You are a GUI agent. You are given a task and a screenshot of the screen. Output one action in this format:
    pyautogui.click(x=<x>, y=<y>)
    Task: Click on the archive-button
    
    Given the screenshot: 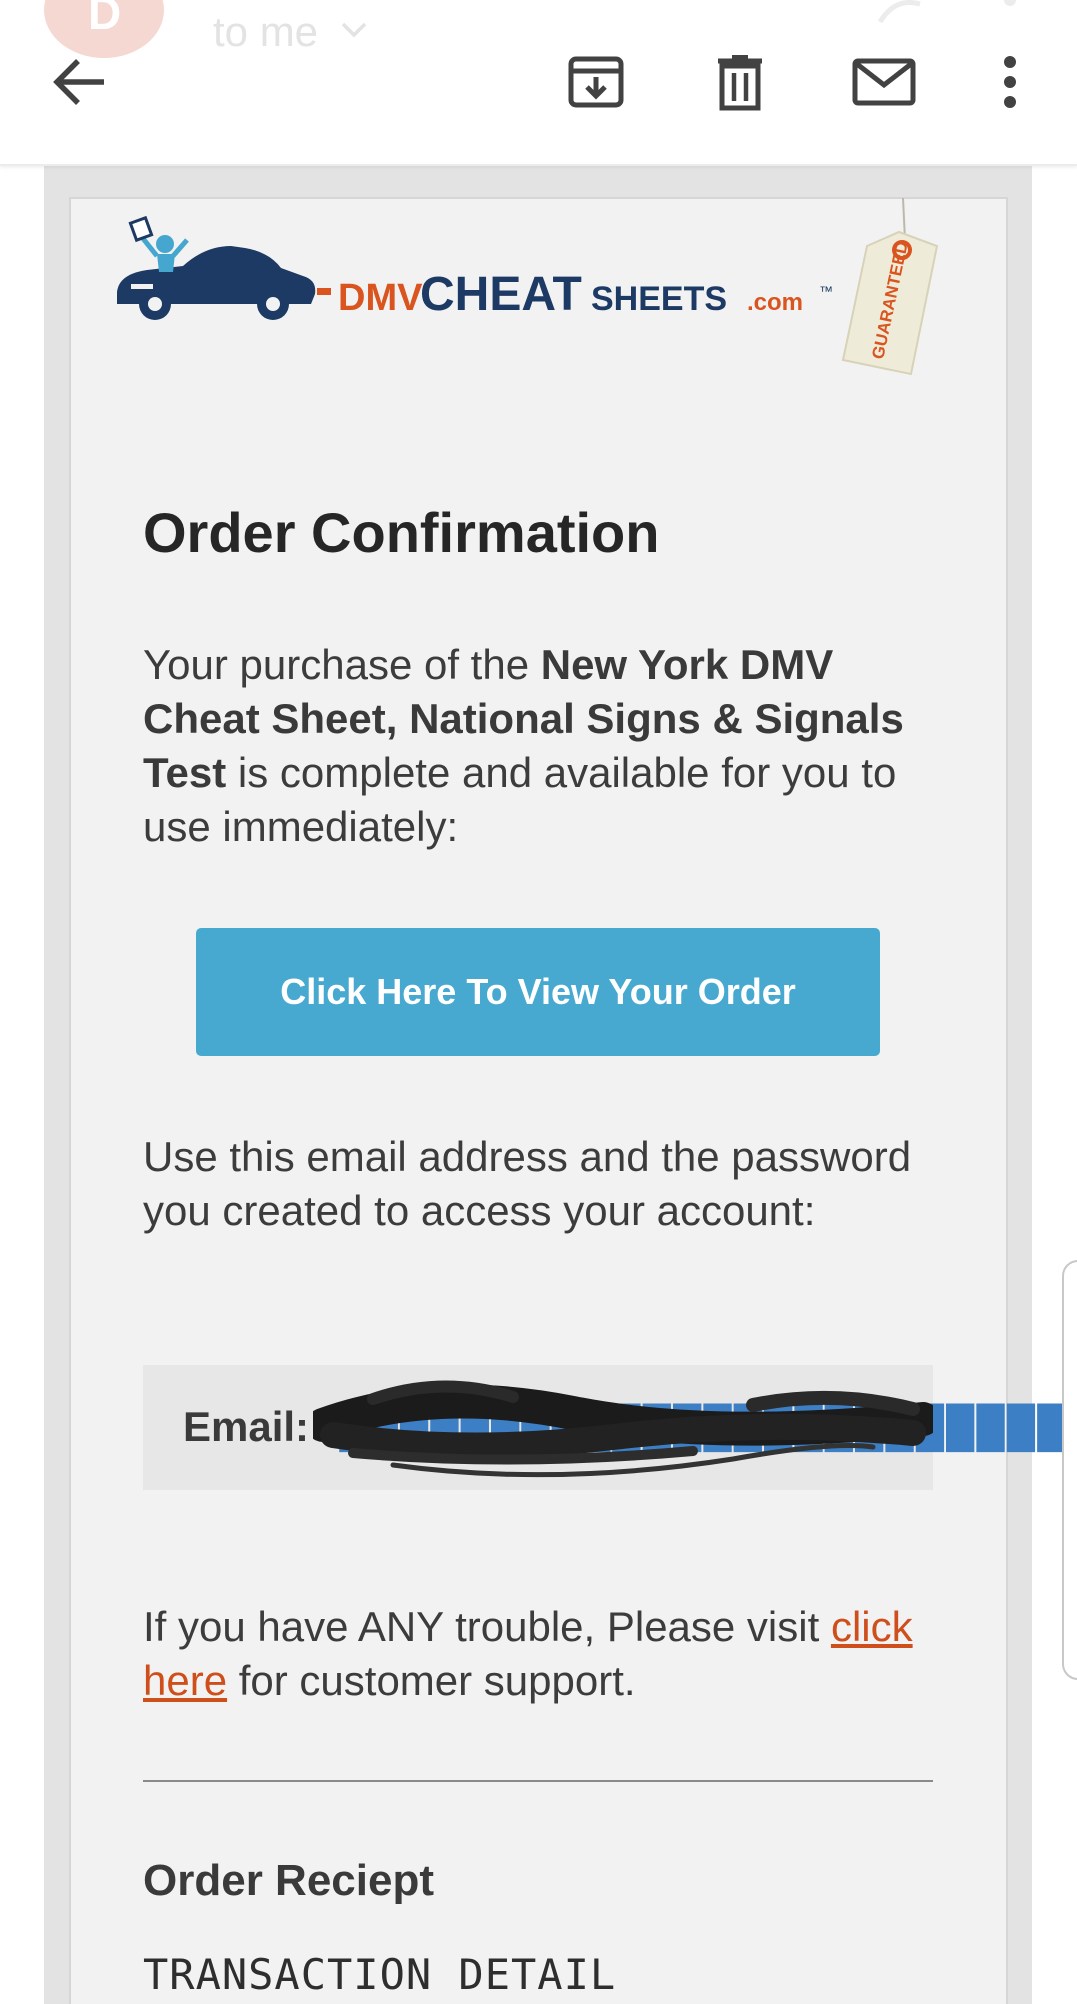 What is the action you would take?
    pyautogui.click(x=596, y=82)
    